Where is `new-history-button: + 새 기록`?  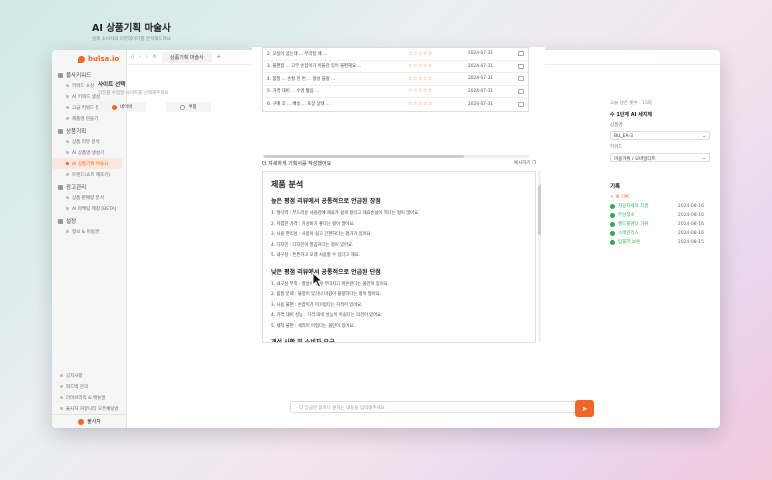
new-history-button: + 새 기록 is located at coordinates (660, 197).